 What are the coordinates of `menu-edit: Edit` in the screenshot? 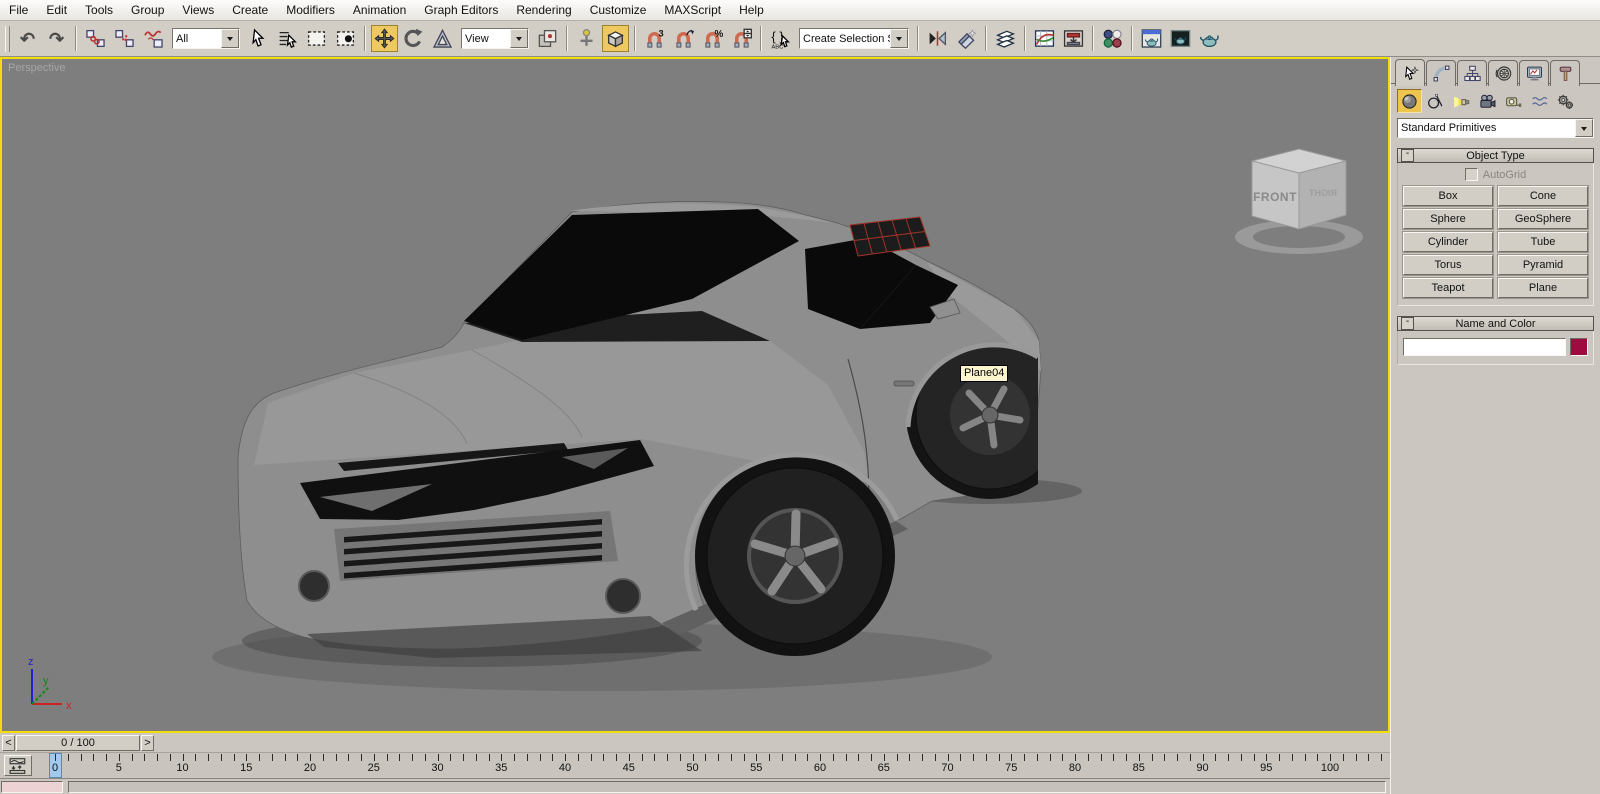 It's located at (56, 10).